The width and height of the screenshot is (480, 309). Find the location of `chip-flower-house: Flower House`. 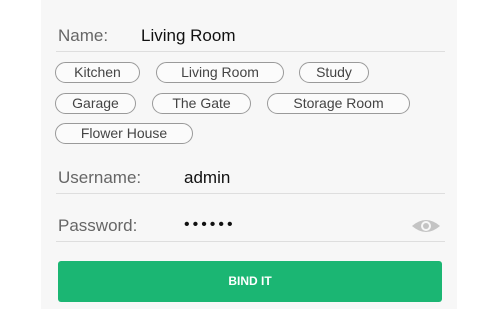

chip-flower-house: Flower House is located at coordinates (124, 133).